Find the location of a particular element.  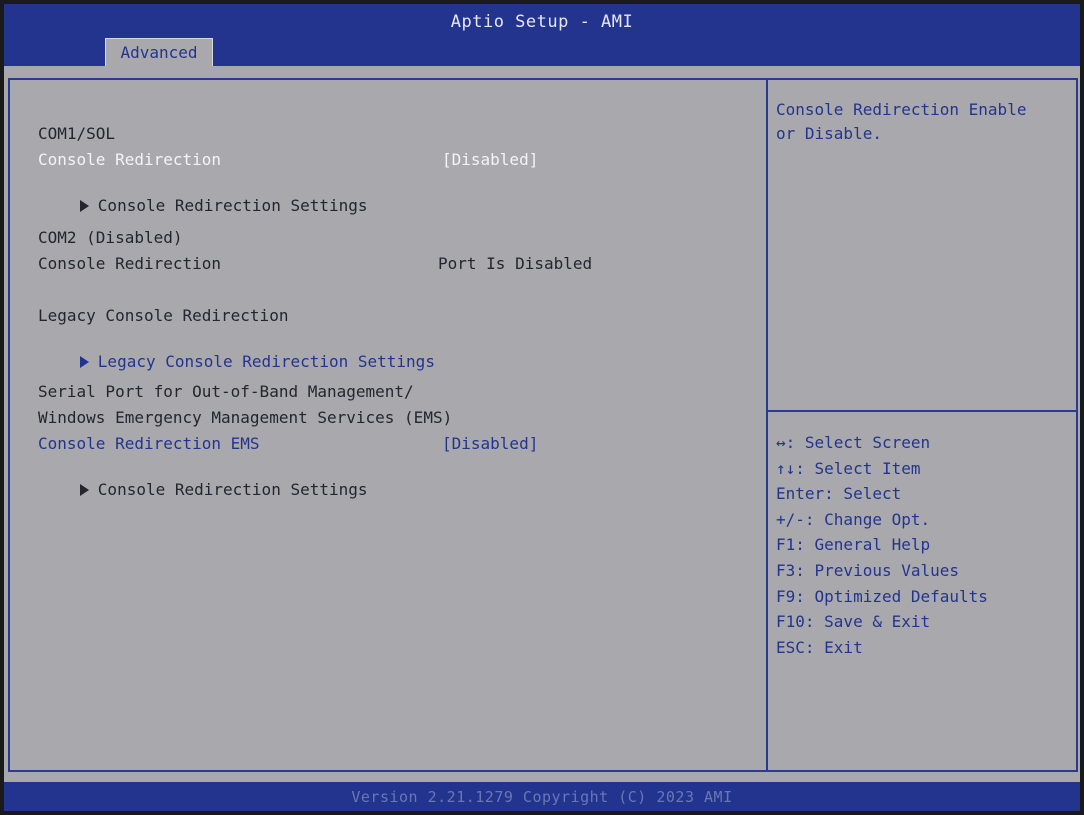

app-title: Aptio Setup - AMI is located at coordinates (542, 22).